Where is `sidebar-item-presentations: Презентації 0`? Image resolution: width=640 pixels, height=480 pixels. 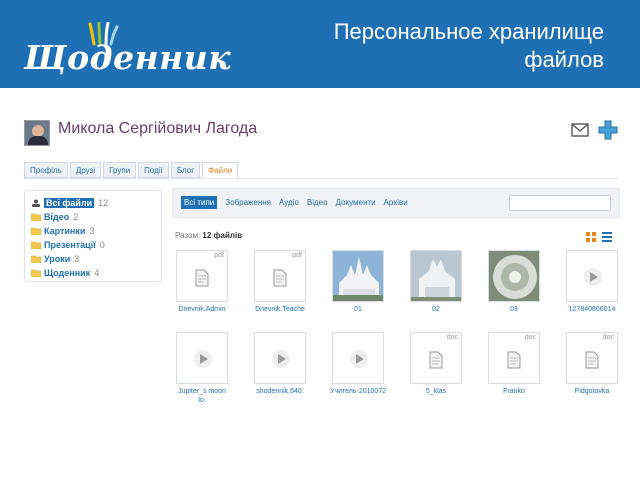 sidebar-item-presentations: Презентації 0 is located at coordinates (68, 245).